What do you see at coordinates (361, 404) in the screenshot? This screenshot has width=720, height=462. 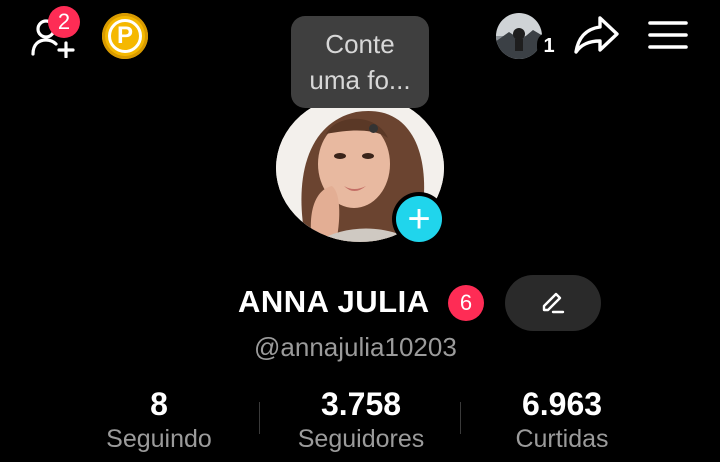 I see `stat-followers-value: 3.758` at bounding box center [361, 404].